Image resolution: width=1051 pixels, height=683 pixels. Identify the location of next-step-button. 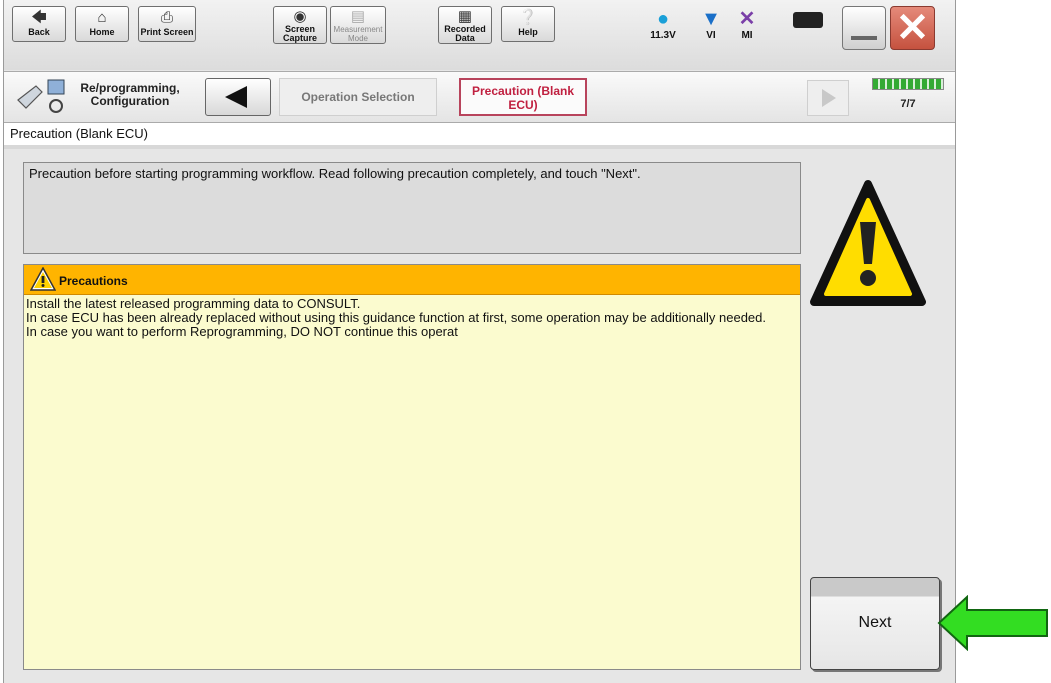
(828, 98).